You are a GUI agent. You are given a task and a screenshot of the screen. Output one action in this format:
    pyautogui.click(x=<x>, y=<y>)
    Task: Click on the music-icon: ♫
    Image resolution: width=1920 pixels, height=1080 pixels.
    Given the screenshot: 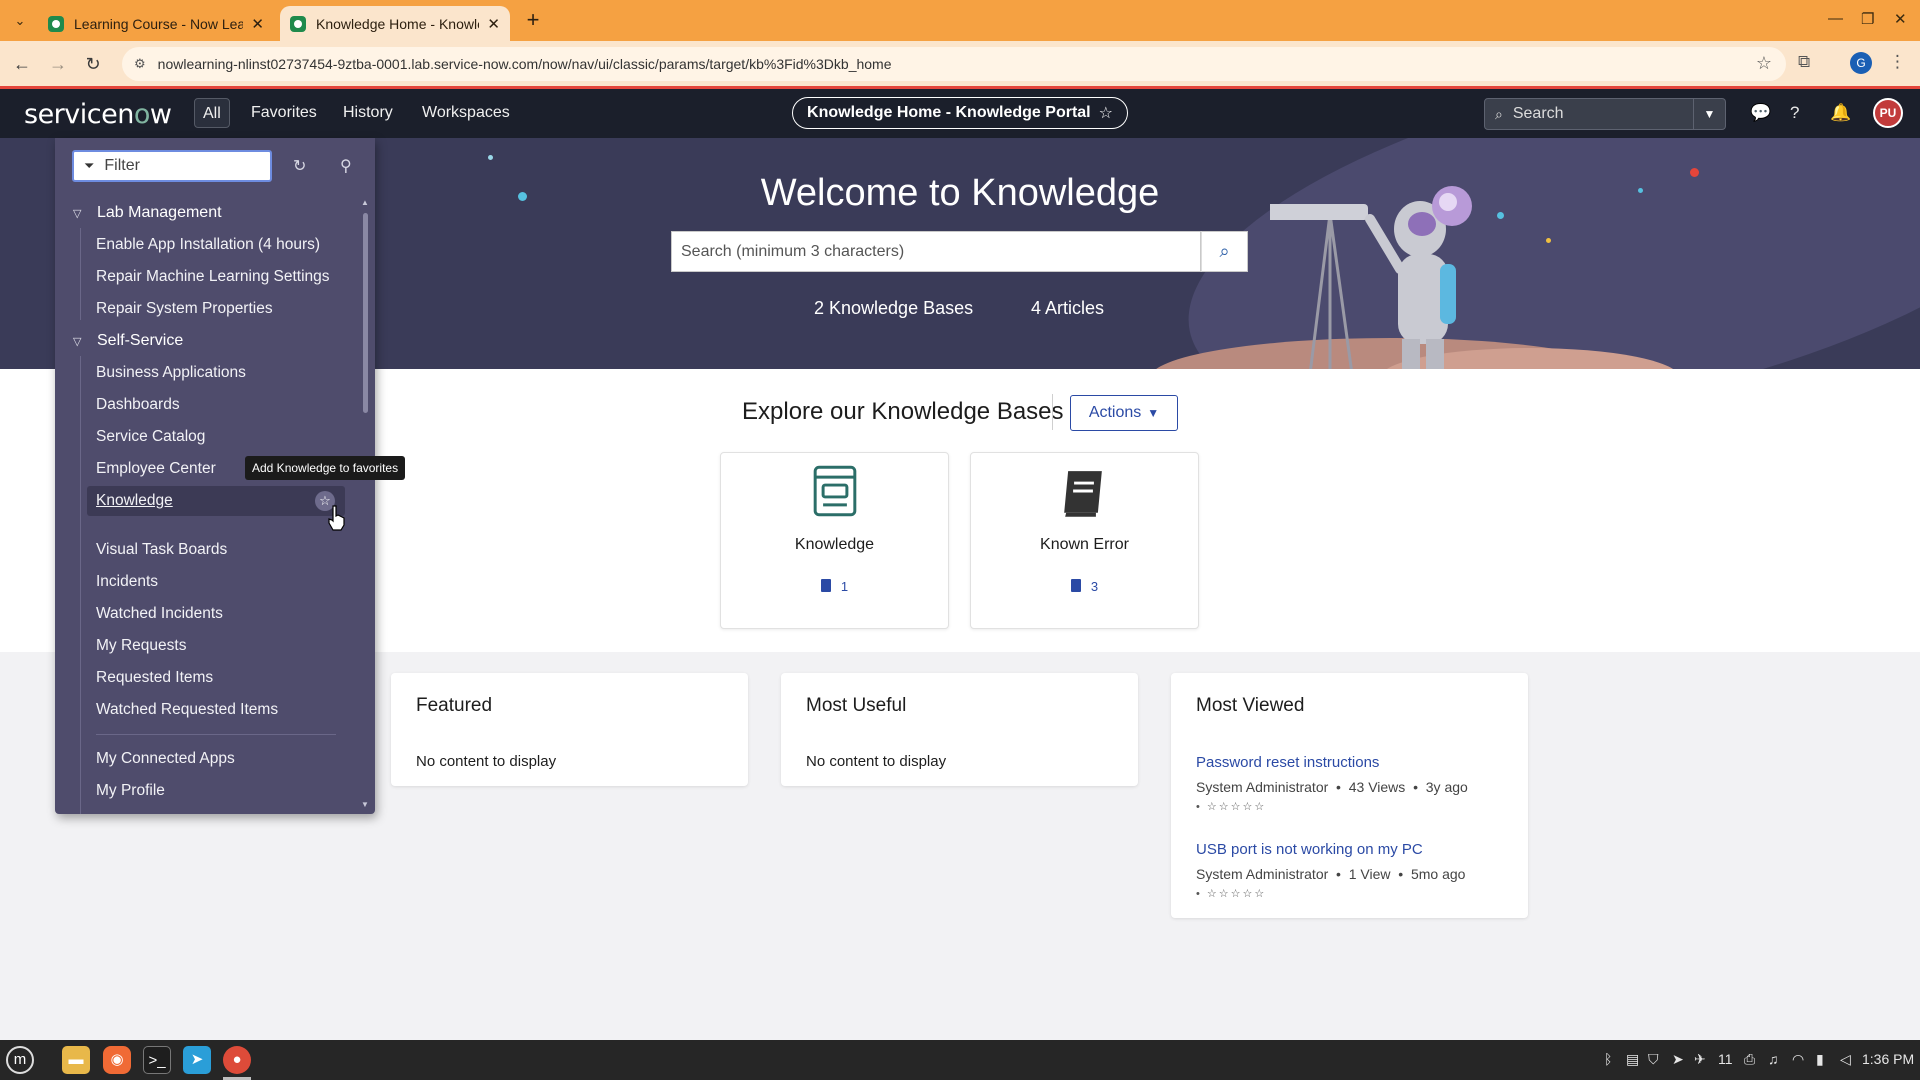 What is the action you would take?
    pyautogui.click(x=1773, y=1059)
    